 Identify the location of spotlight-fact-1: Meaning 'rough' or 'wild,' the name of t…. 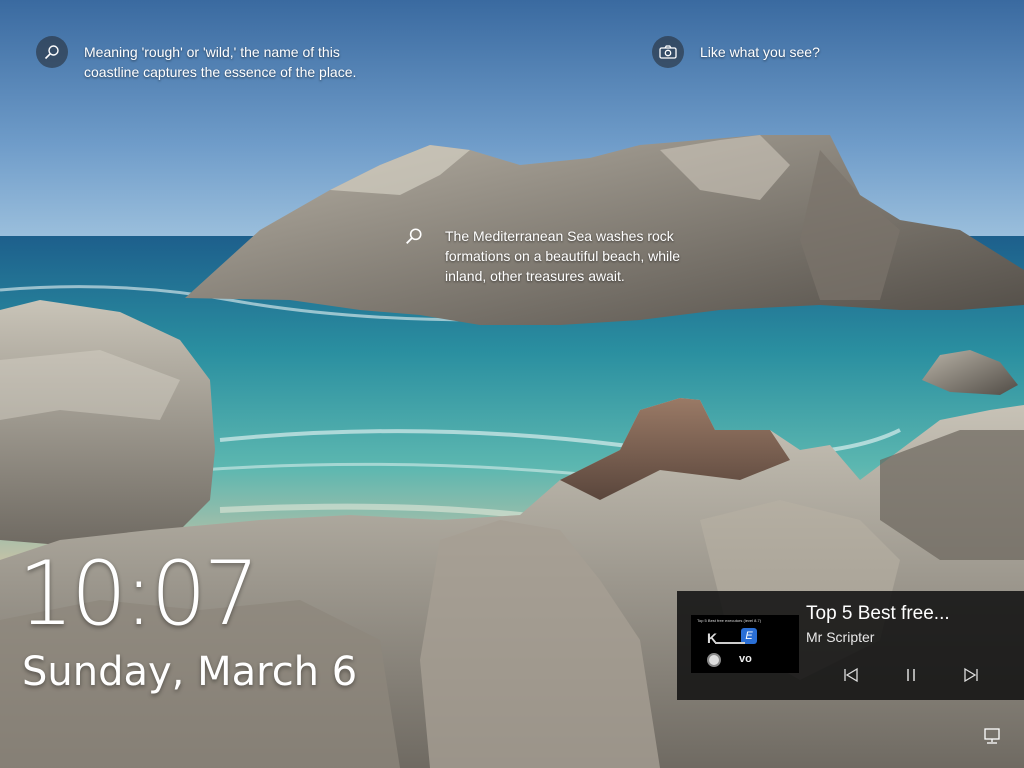
(206, 59).